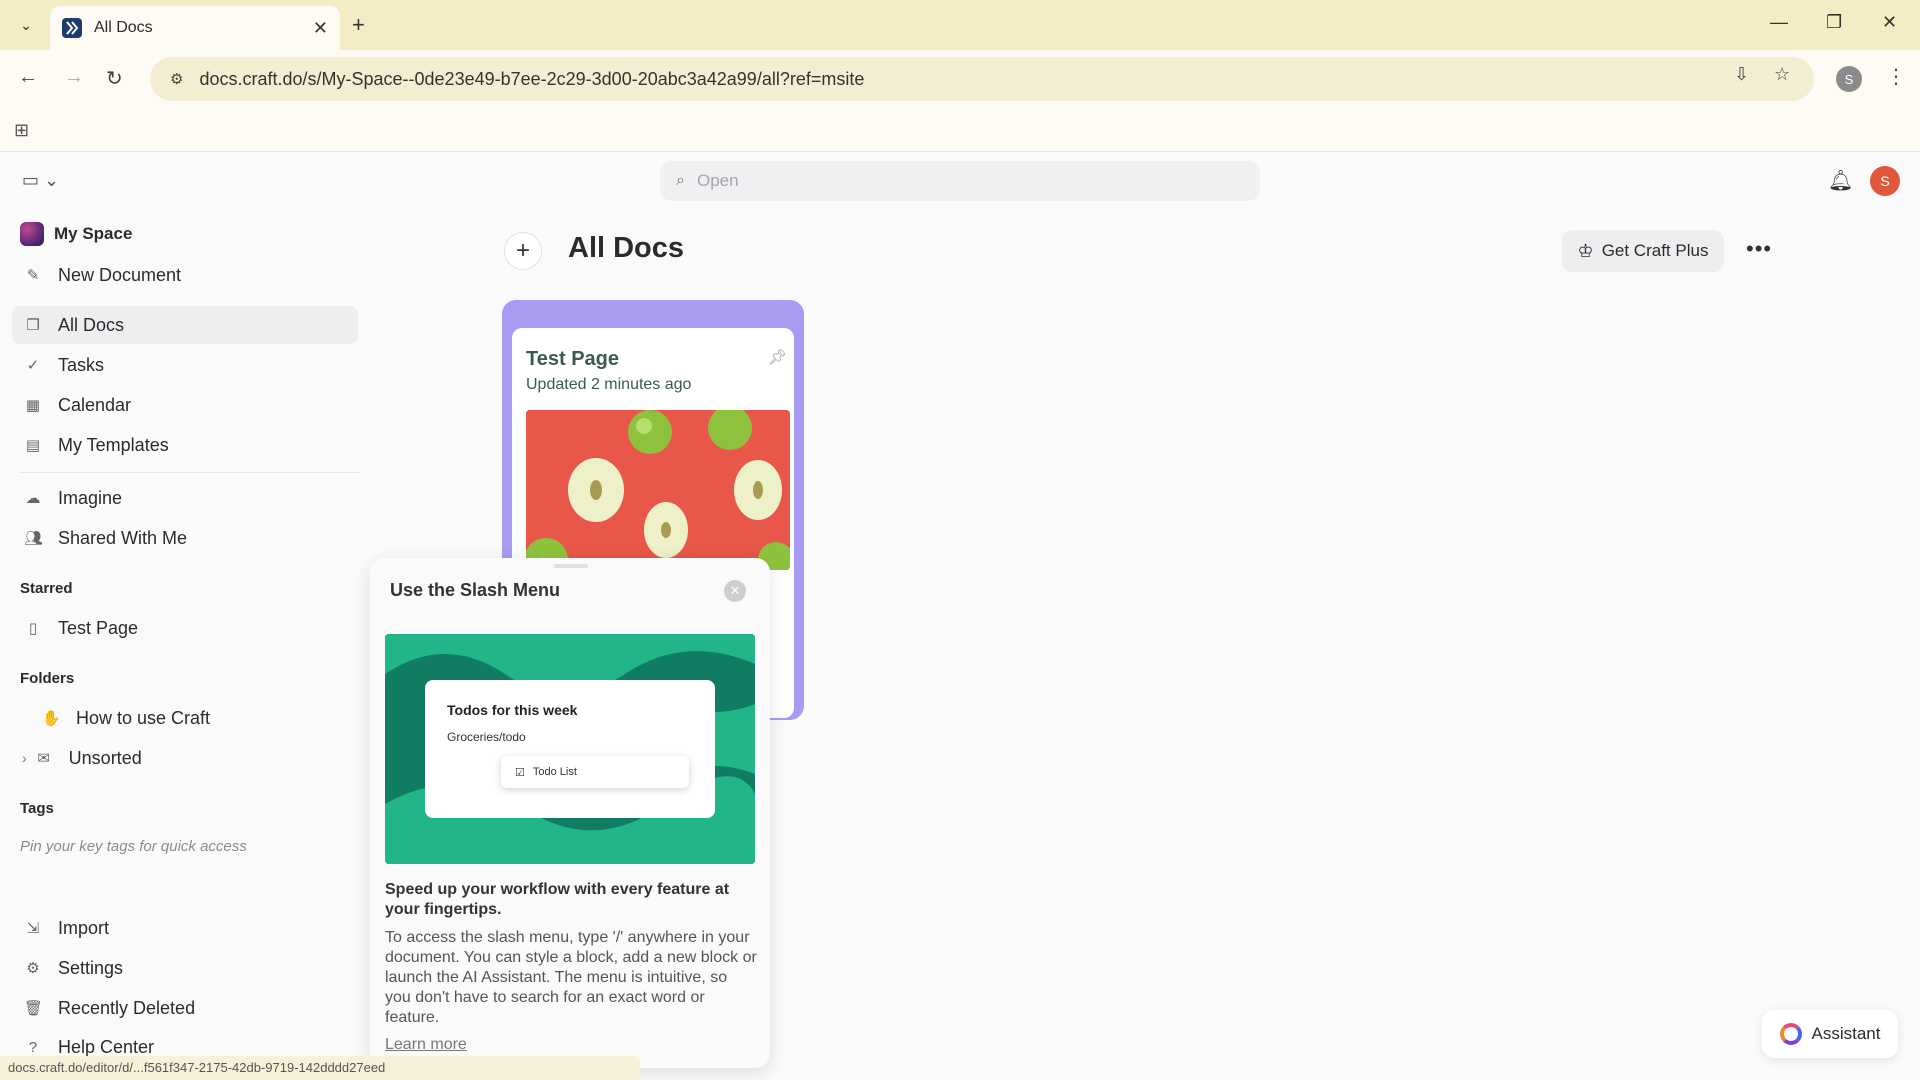  I want to click on learn-more-link: Learn more, so click(426, 1045).